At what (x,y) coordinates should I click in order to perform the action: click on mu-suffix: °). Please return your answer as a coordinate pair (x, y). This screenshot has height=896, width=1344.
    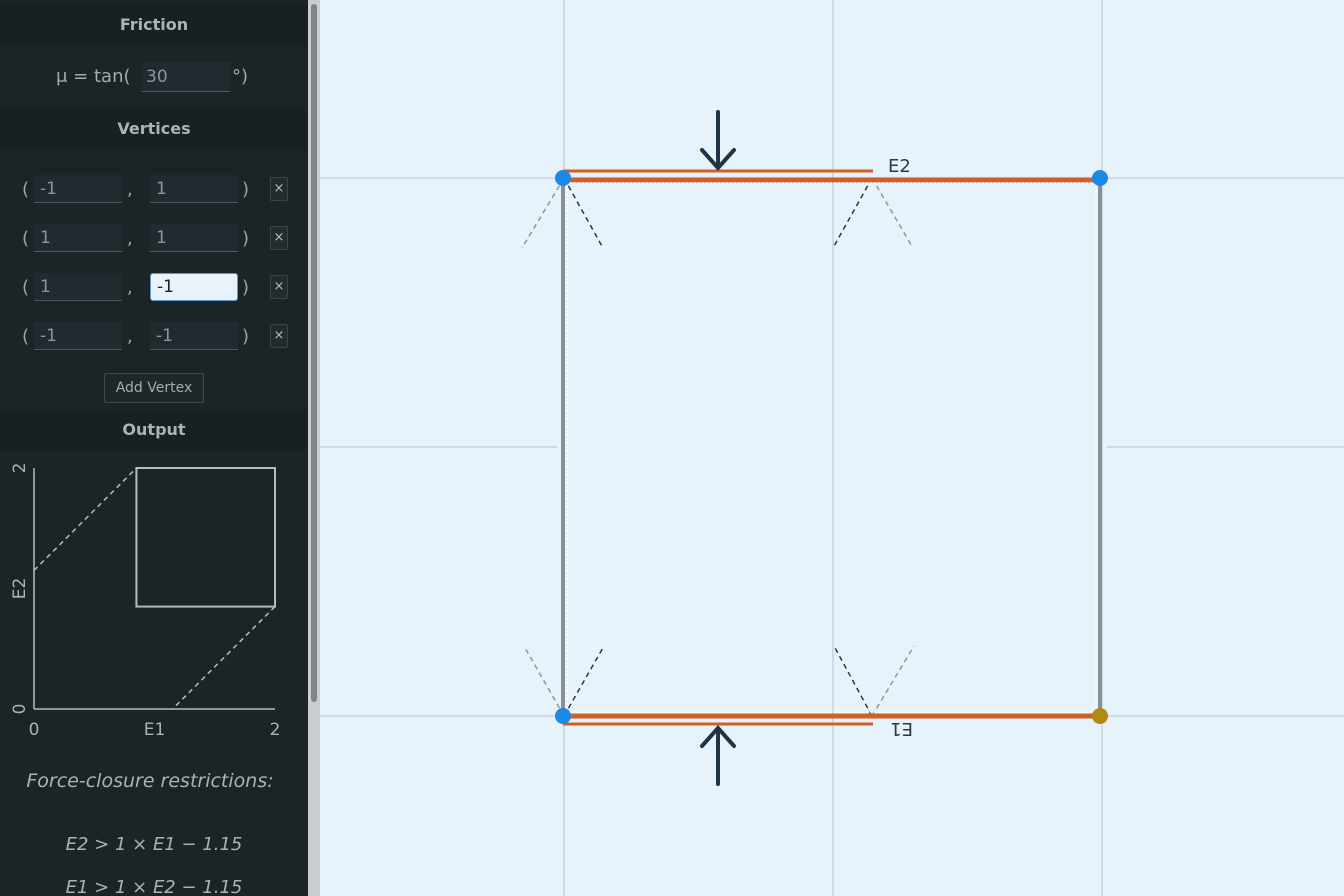
    Looking at the image, I should click on (240, 76).